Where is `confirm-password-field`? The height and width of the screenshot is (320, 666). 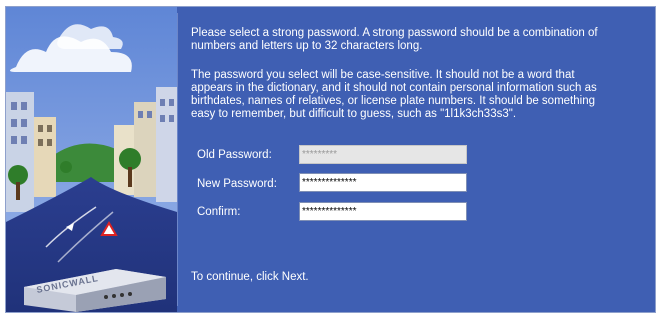
confirm-password-field is located at coordinates (383, 211).